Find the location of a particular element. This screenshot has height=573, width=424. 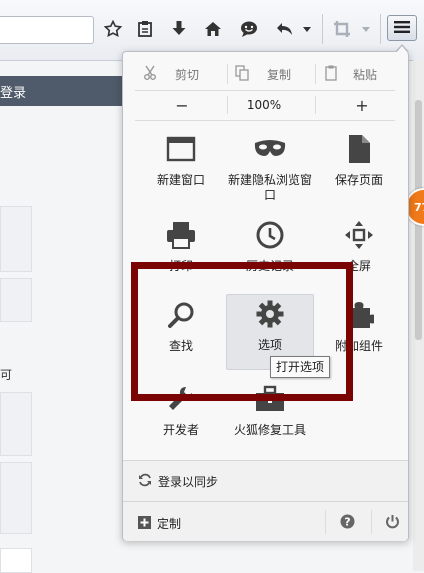

edit-controls: 剪切 复制 粘贴 is located at coordinates (266, 74).